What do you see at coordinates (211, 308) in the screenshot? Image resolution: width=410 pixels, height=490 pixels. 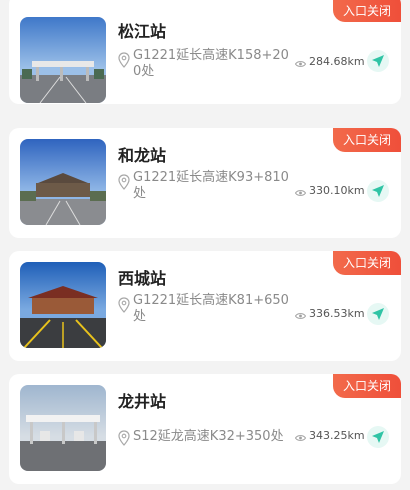 I see `station-address: G1221延长高速K81+650处` at bounding box center [211, 308].